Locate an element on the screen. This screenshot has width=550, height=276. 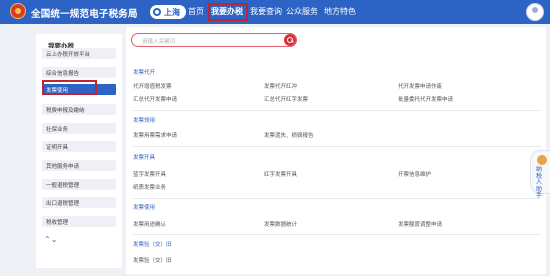
link-lingyong-lost: 发票遗失、损毁报告 is located at coordinates (289, 135).